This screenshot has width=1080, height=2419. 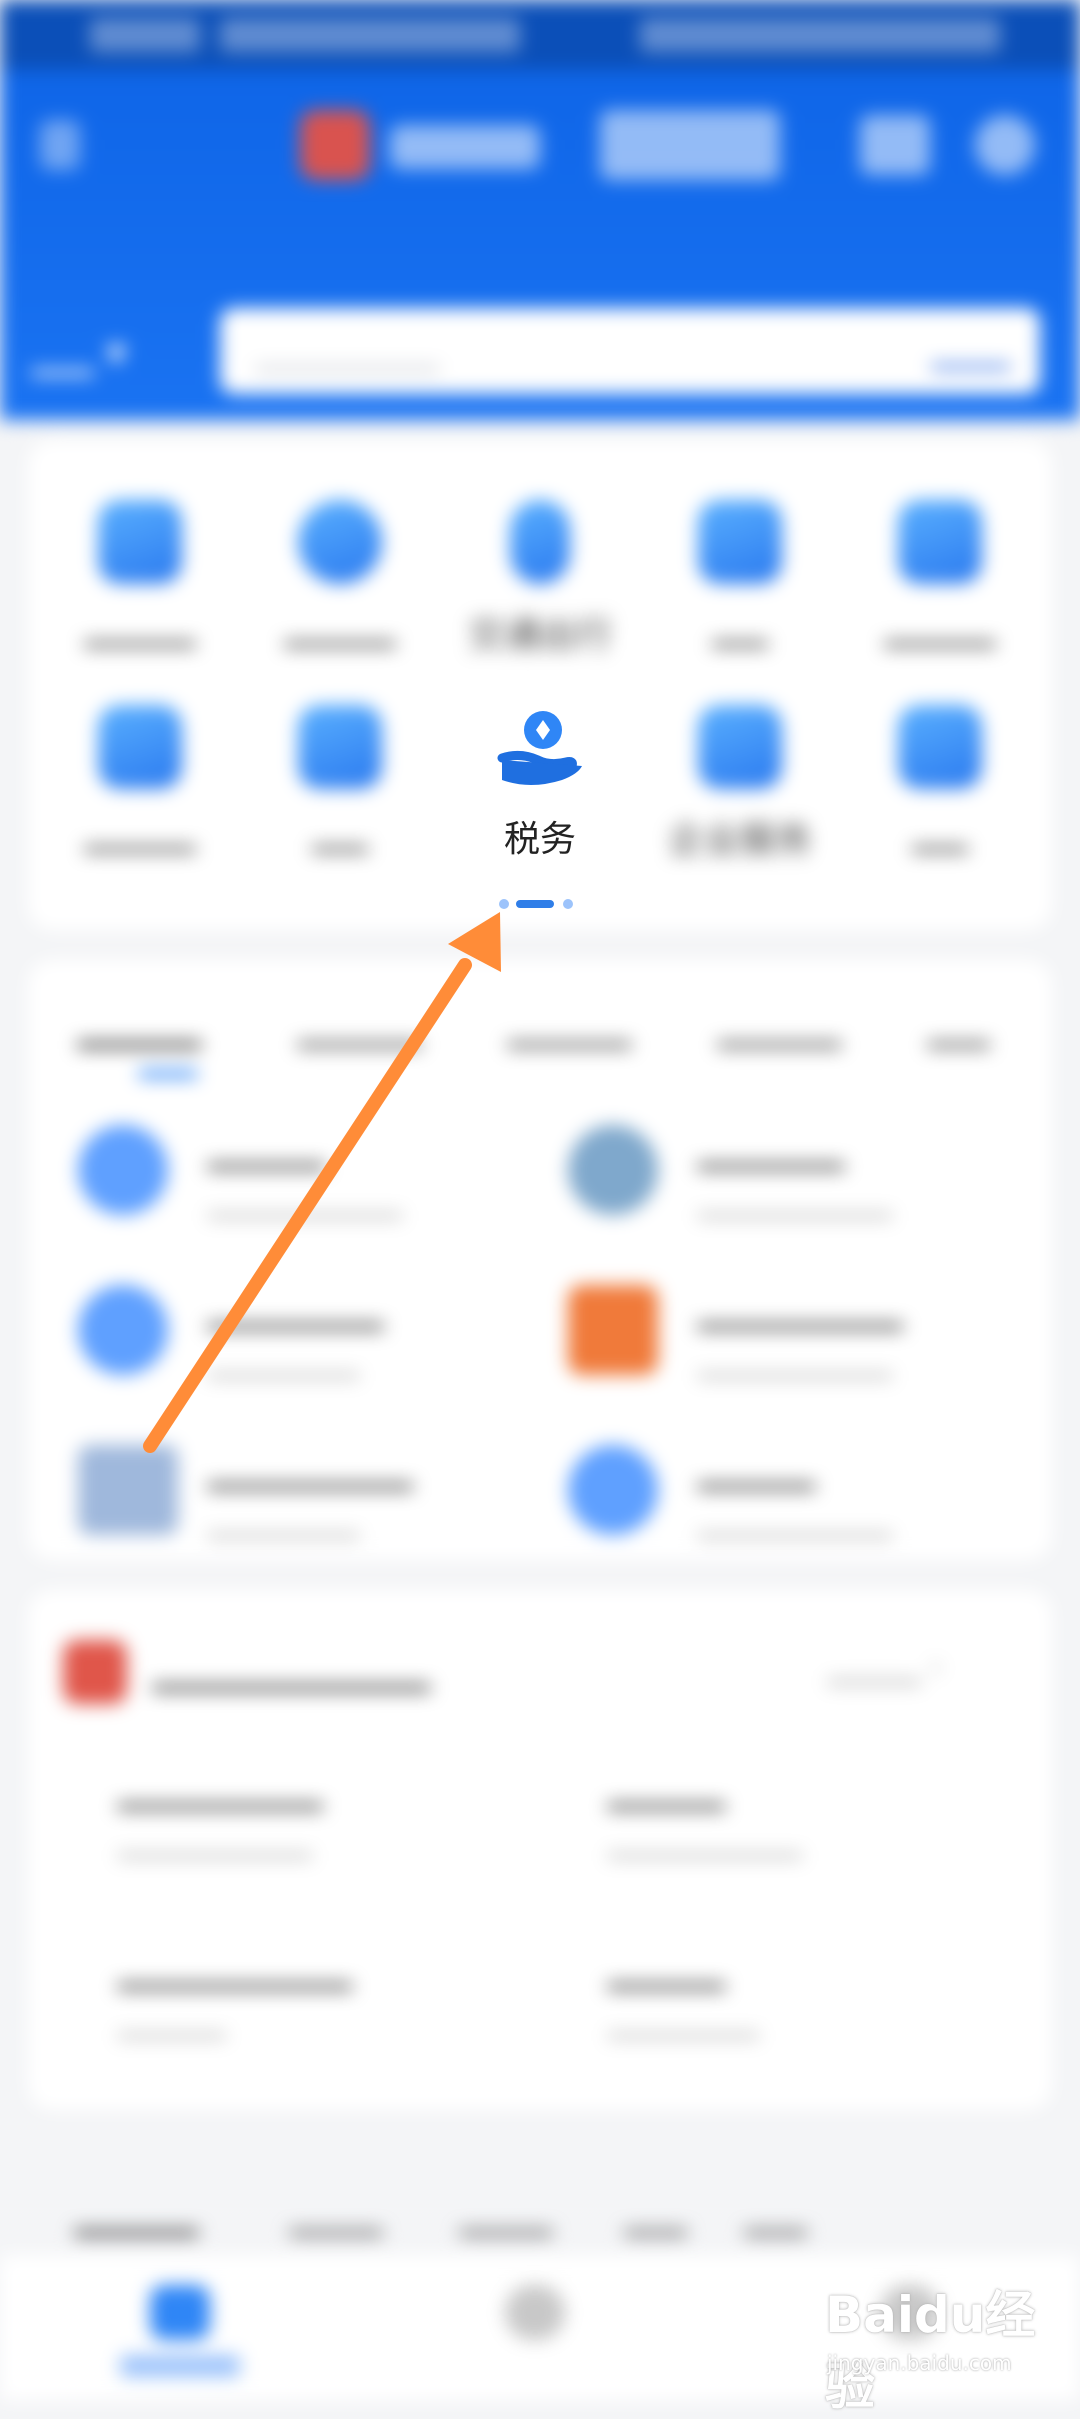 What do you see at coordinates (959, 1025) in the screenshot?
I see `tab: ▁▁` at bounding box center [959, 1025].